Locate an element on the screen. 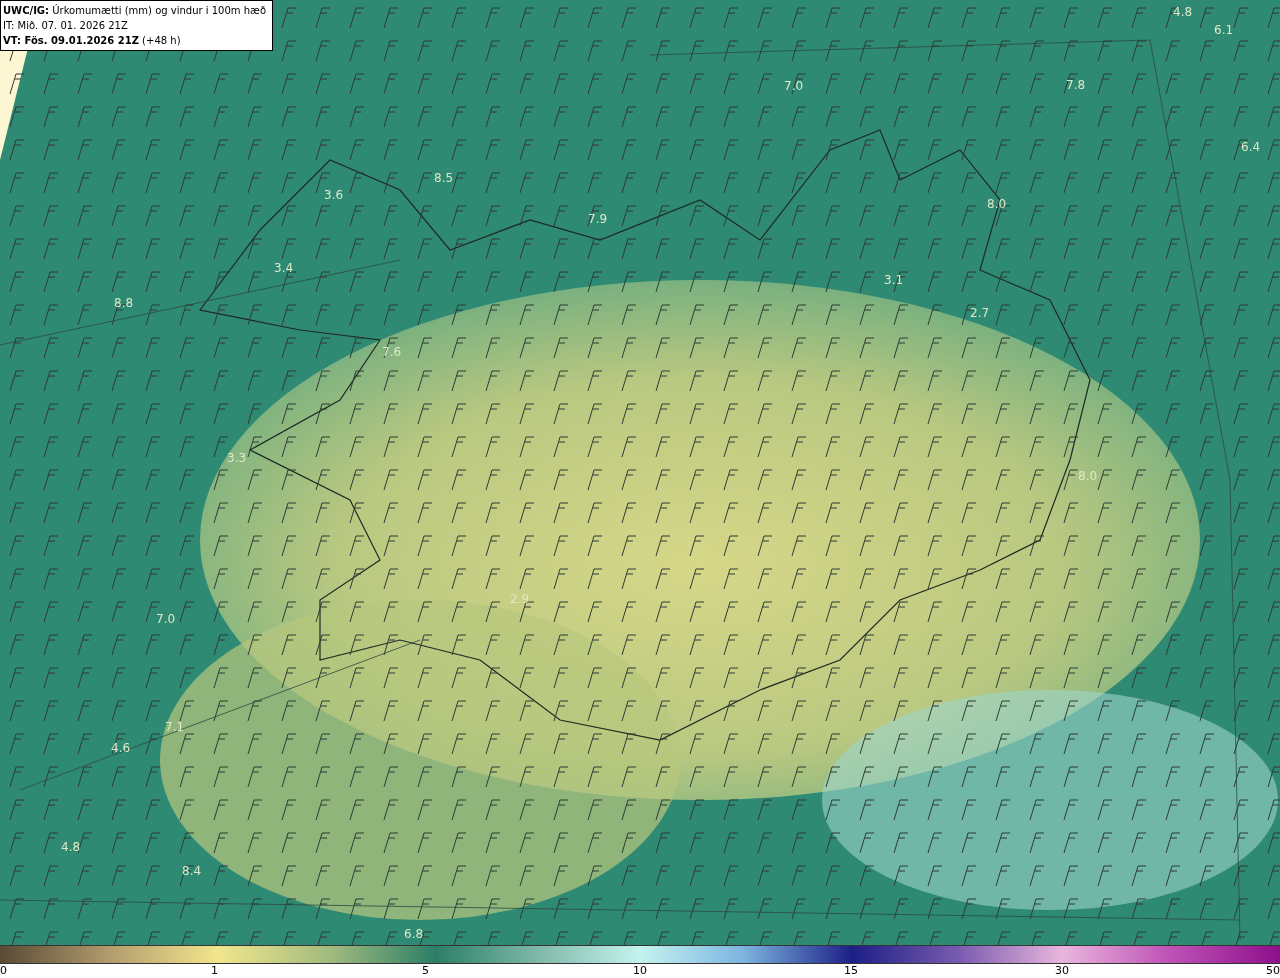  value-label: 6.4 is located at coordinates (1251, 147).